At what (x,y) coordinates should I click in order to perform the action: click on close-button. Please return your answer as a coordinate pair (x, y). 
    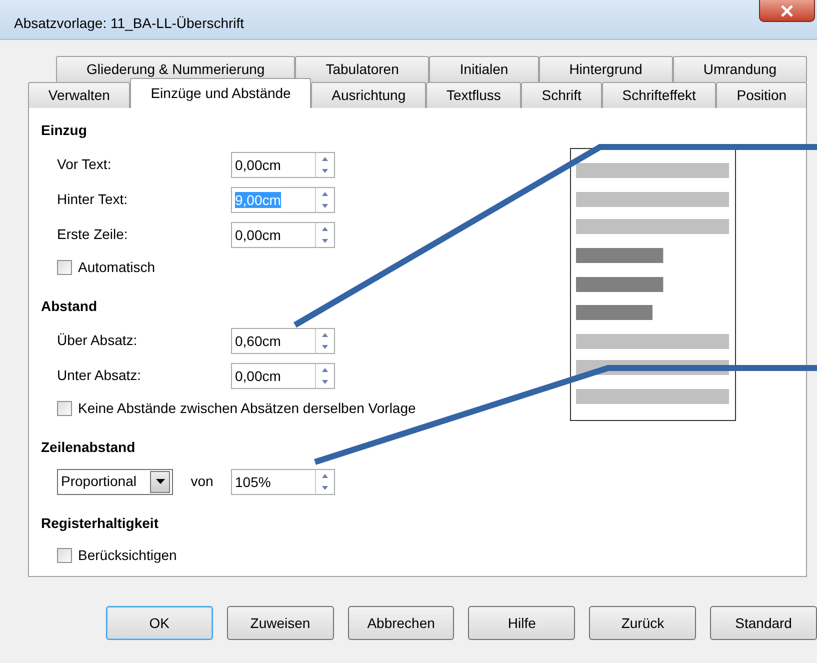
    Looking at the image, I should click on (787, 11).